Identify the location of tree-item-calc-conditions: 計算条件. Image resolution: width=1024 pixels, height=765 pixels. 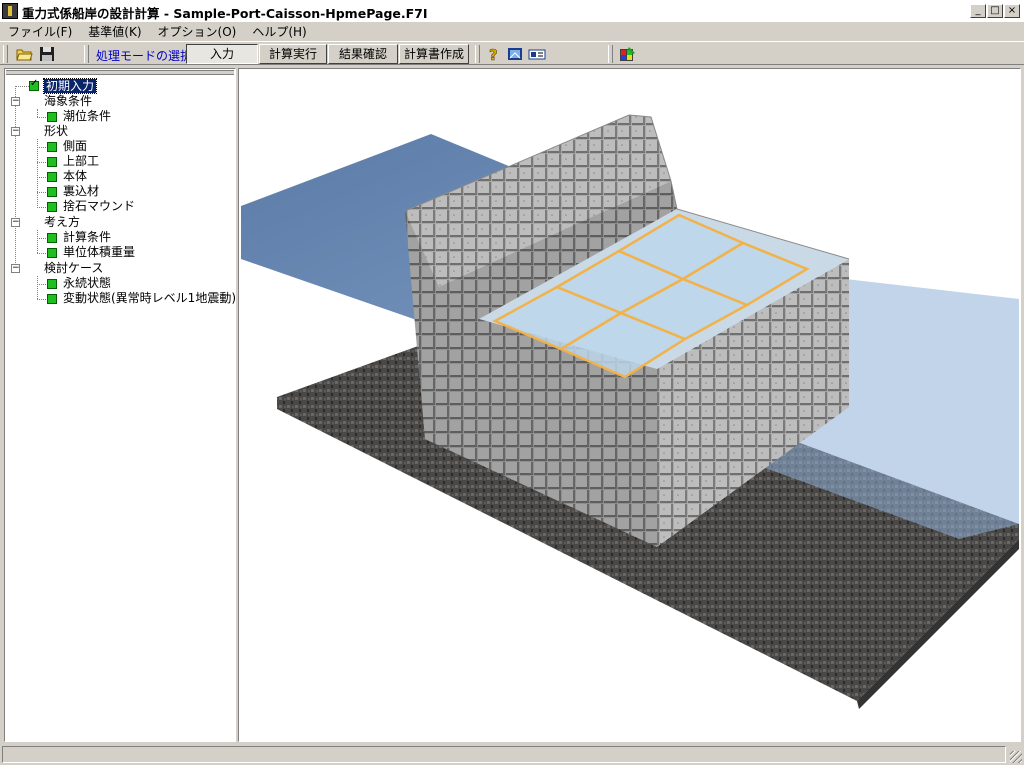
(87, 237).